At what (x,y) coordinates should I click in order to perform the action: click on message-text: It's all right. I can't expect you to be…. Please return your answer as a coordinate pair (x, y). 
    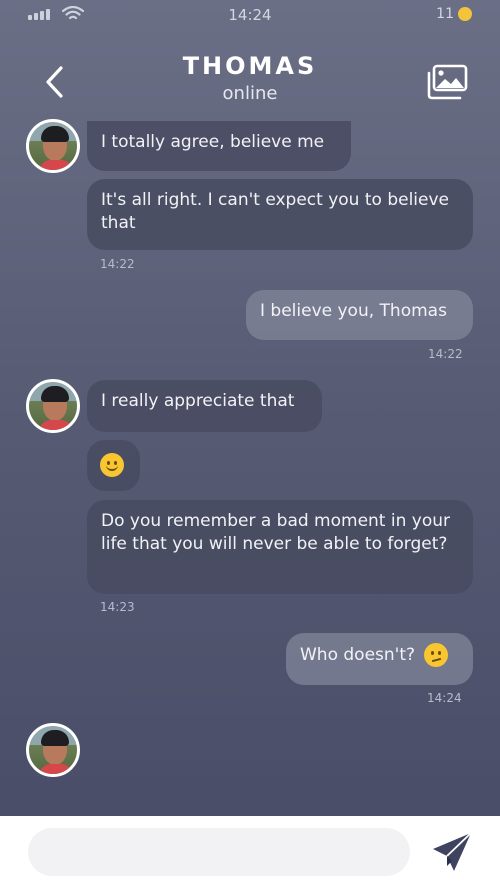
    Looking at the image, I should click on (275, 211).